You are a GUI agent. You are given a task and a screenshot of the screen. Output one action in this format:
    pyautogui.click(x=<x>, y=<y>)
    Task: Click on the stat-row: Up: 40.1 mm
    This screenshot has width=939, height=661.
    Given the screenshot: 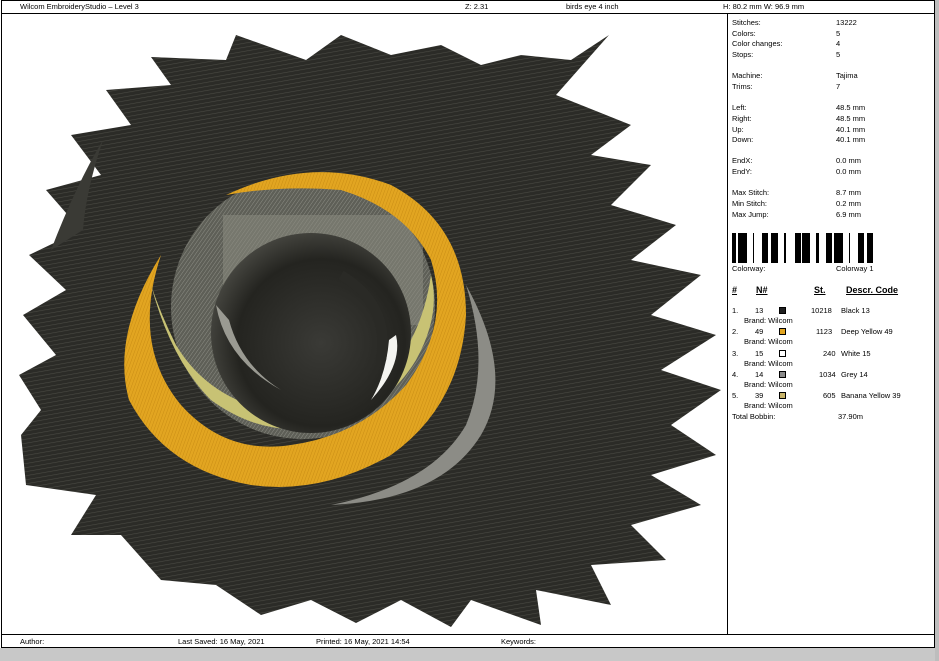 What is the action you would take?
    pyautogui.click(x=799, y=129)
    